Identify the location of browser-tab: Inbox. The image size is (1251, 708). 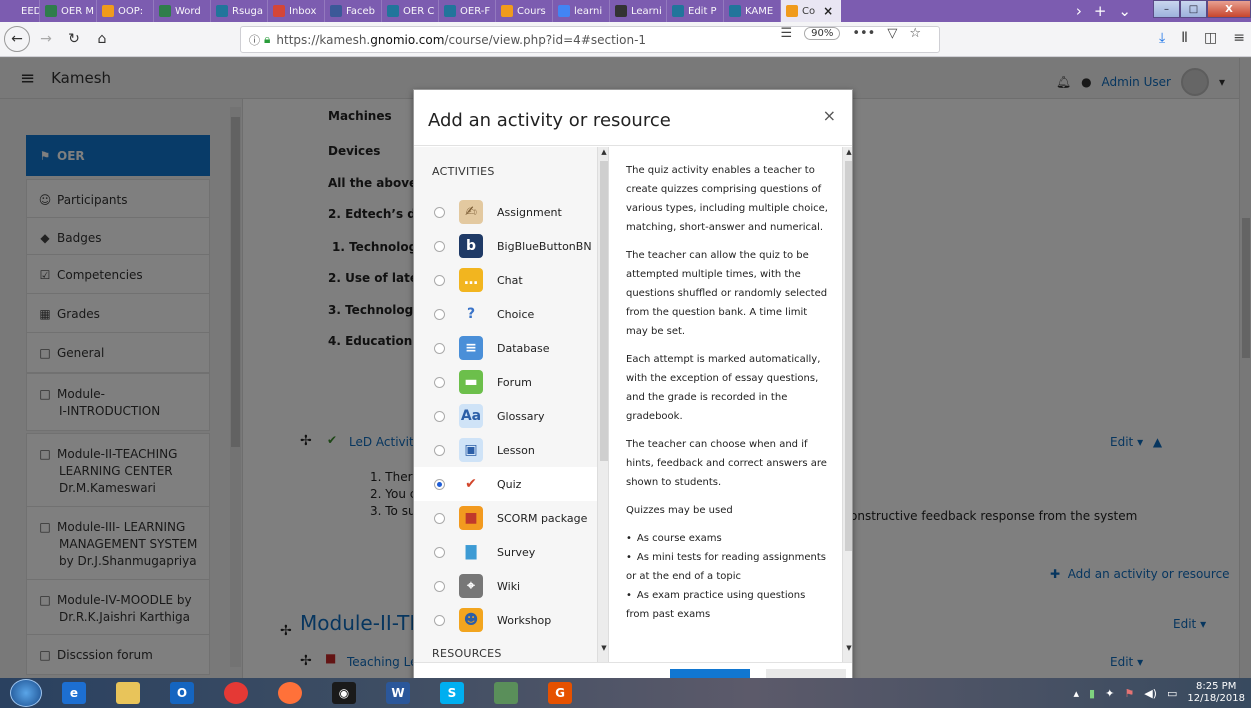
(296, 11).